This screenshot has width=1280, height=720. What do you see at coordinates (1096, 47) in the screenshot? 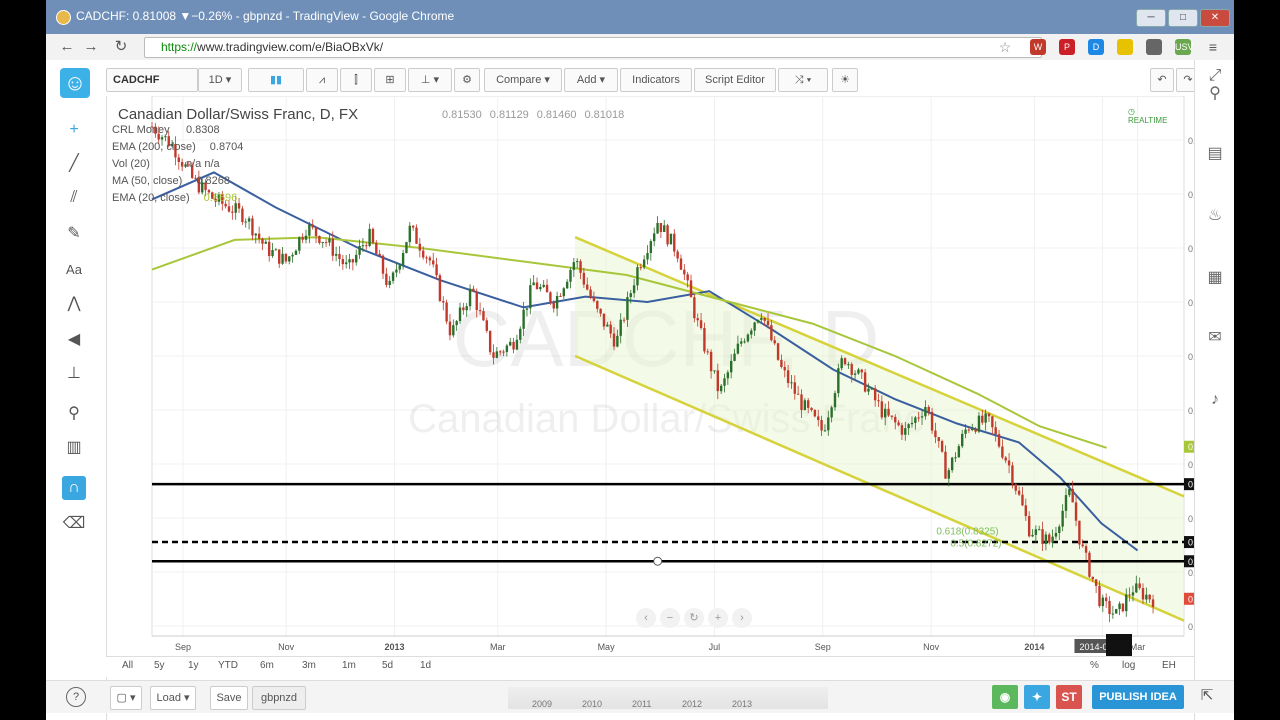
I see `d-ext-icon: D` at bounding box center [1096, 47].